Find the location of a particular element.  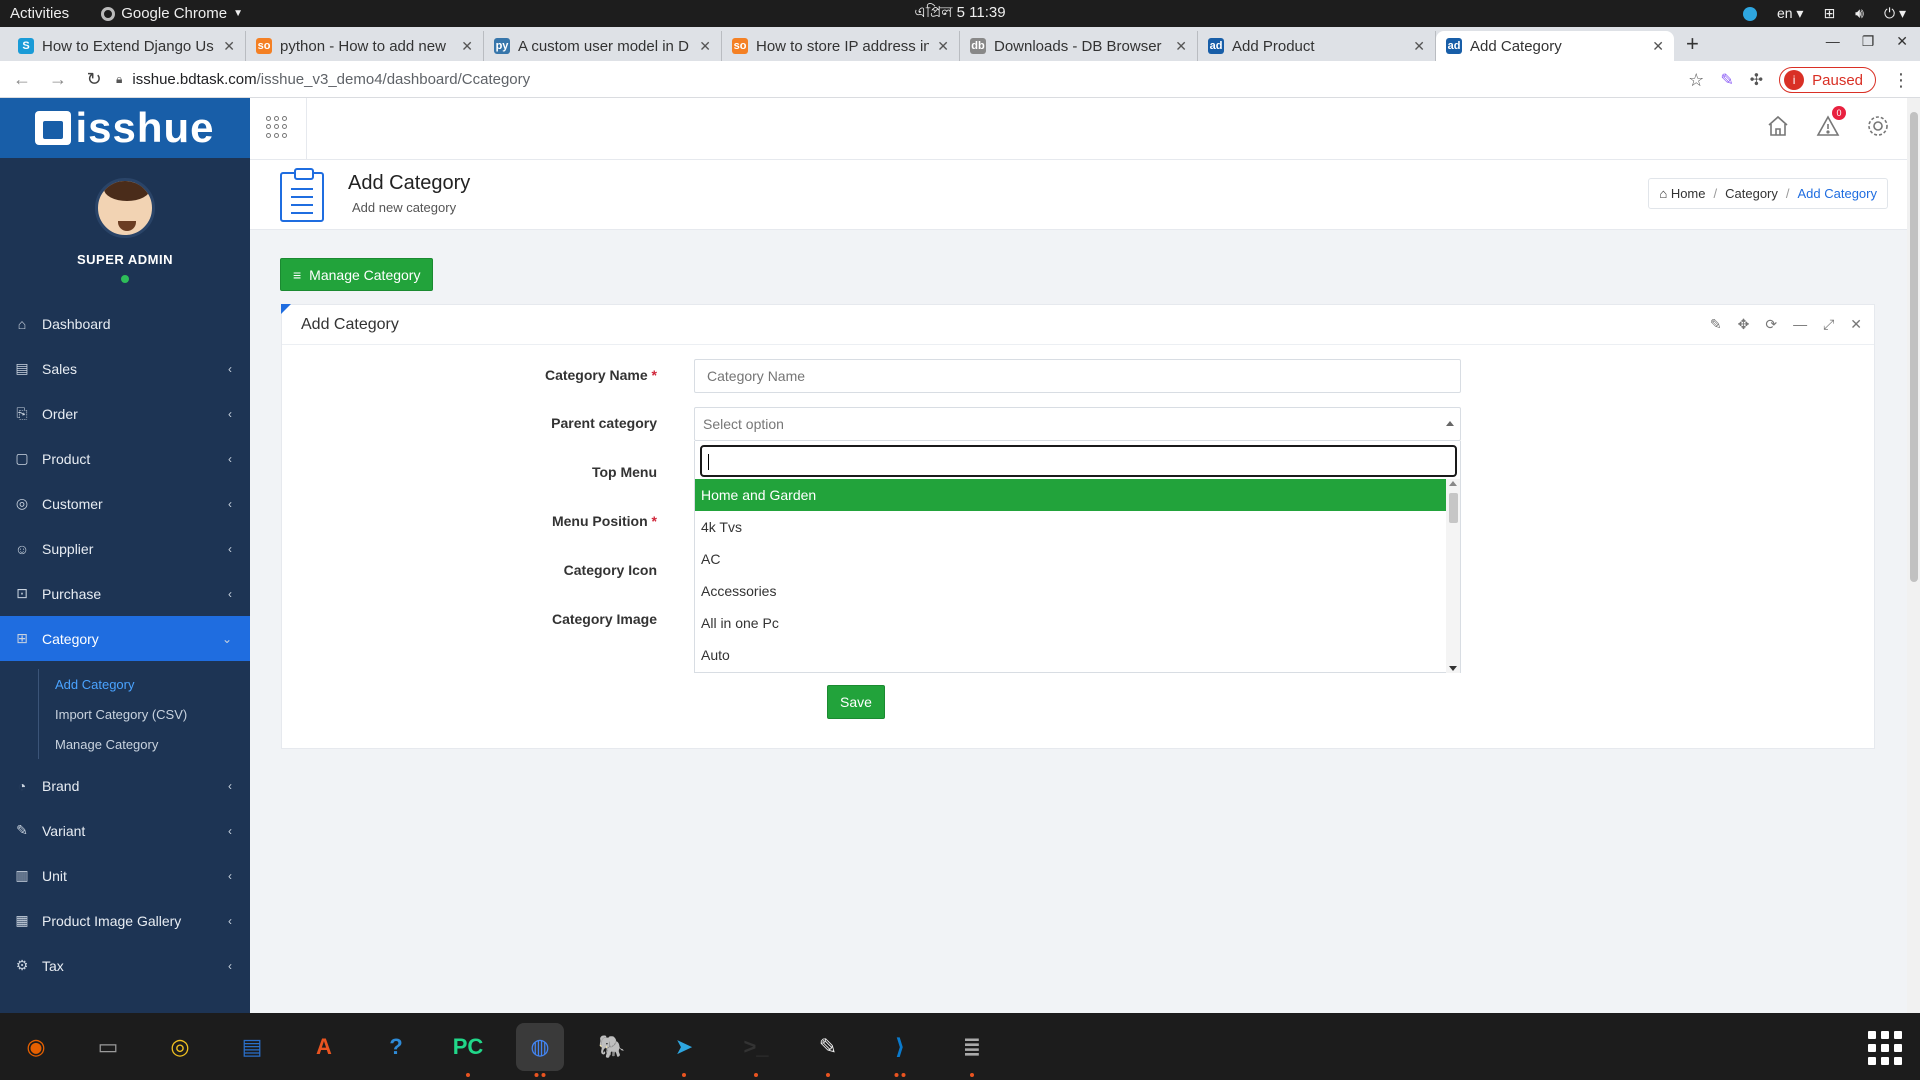

browser-tab: ad Add Product ✕ is located at coordinates (1317, 46).